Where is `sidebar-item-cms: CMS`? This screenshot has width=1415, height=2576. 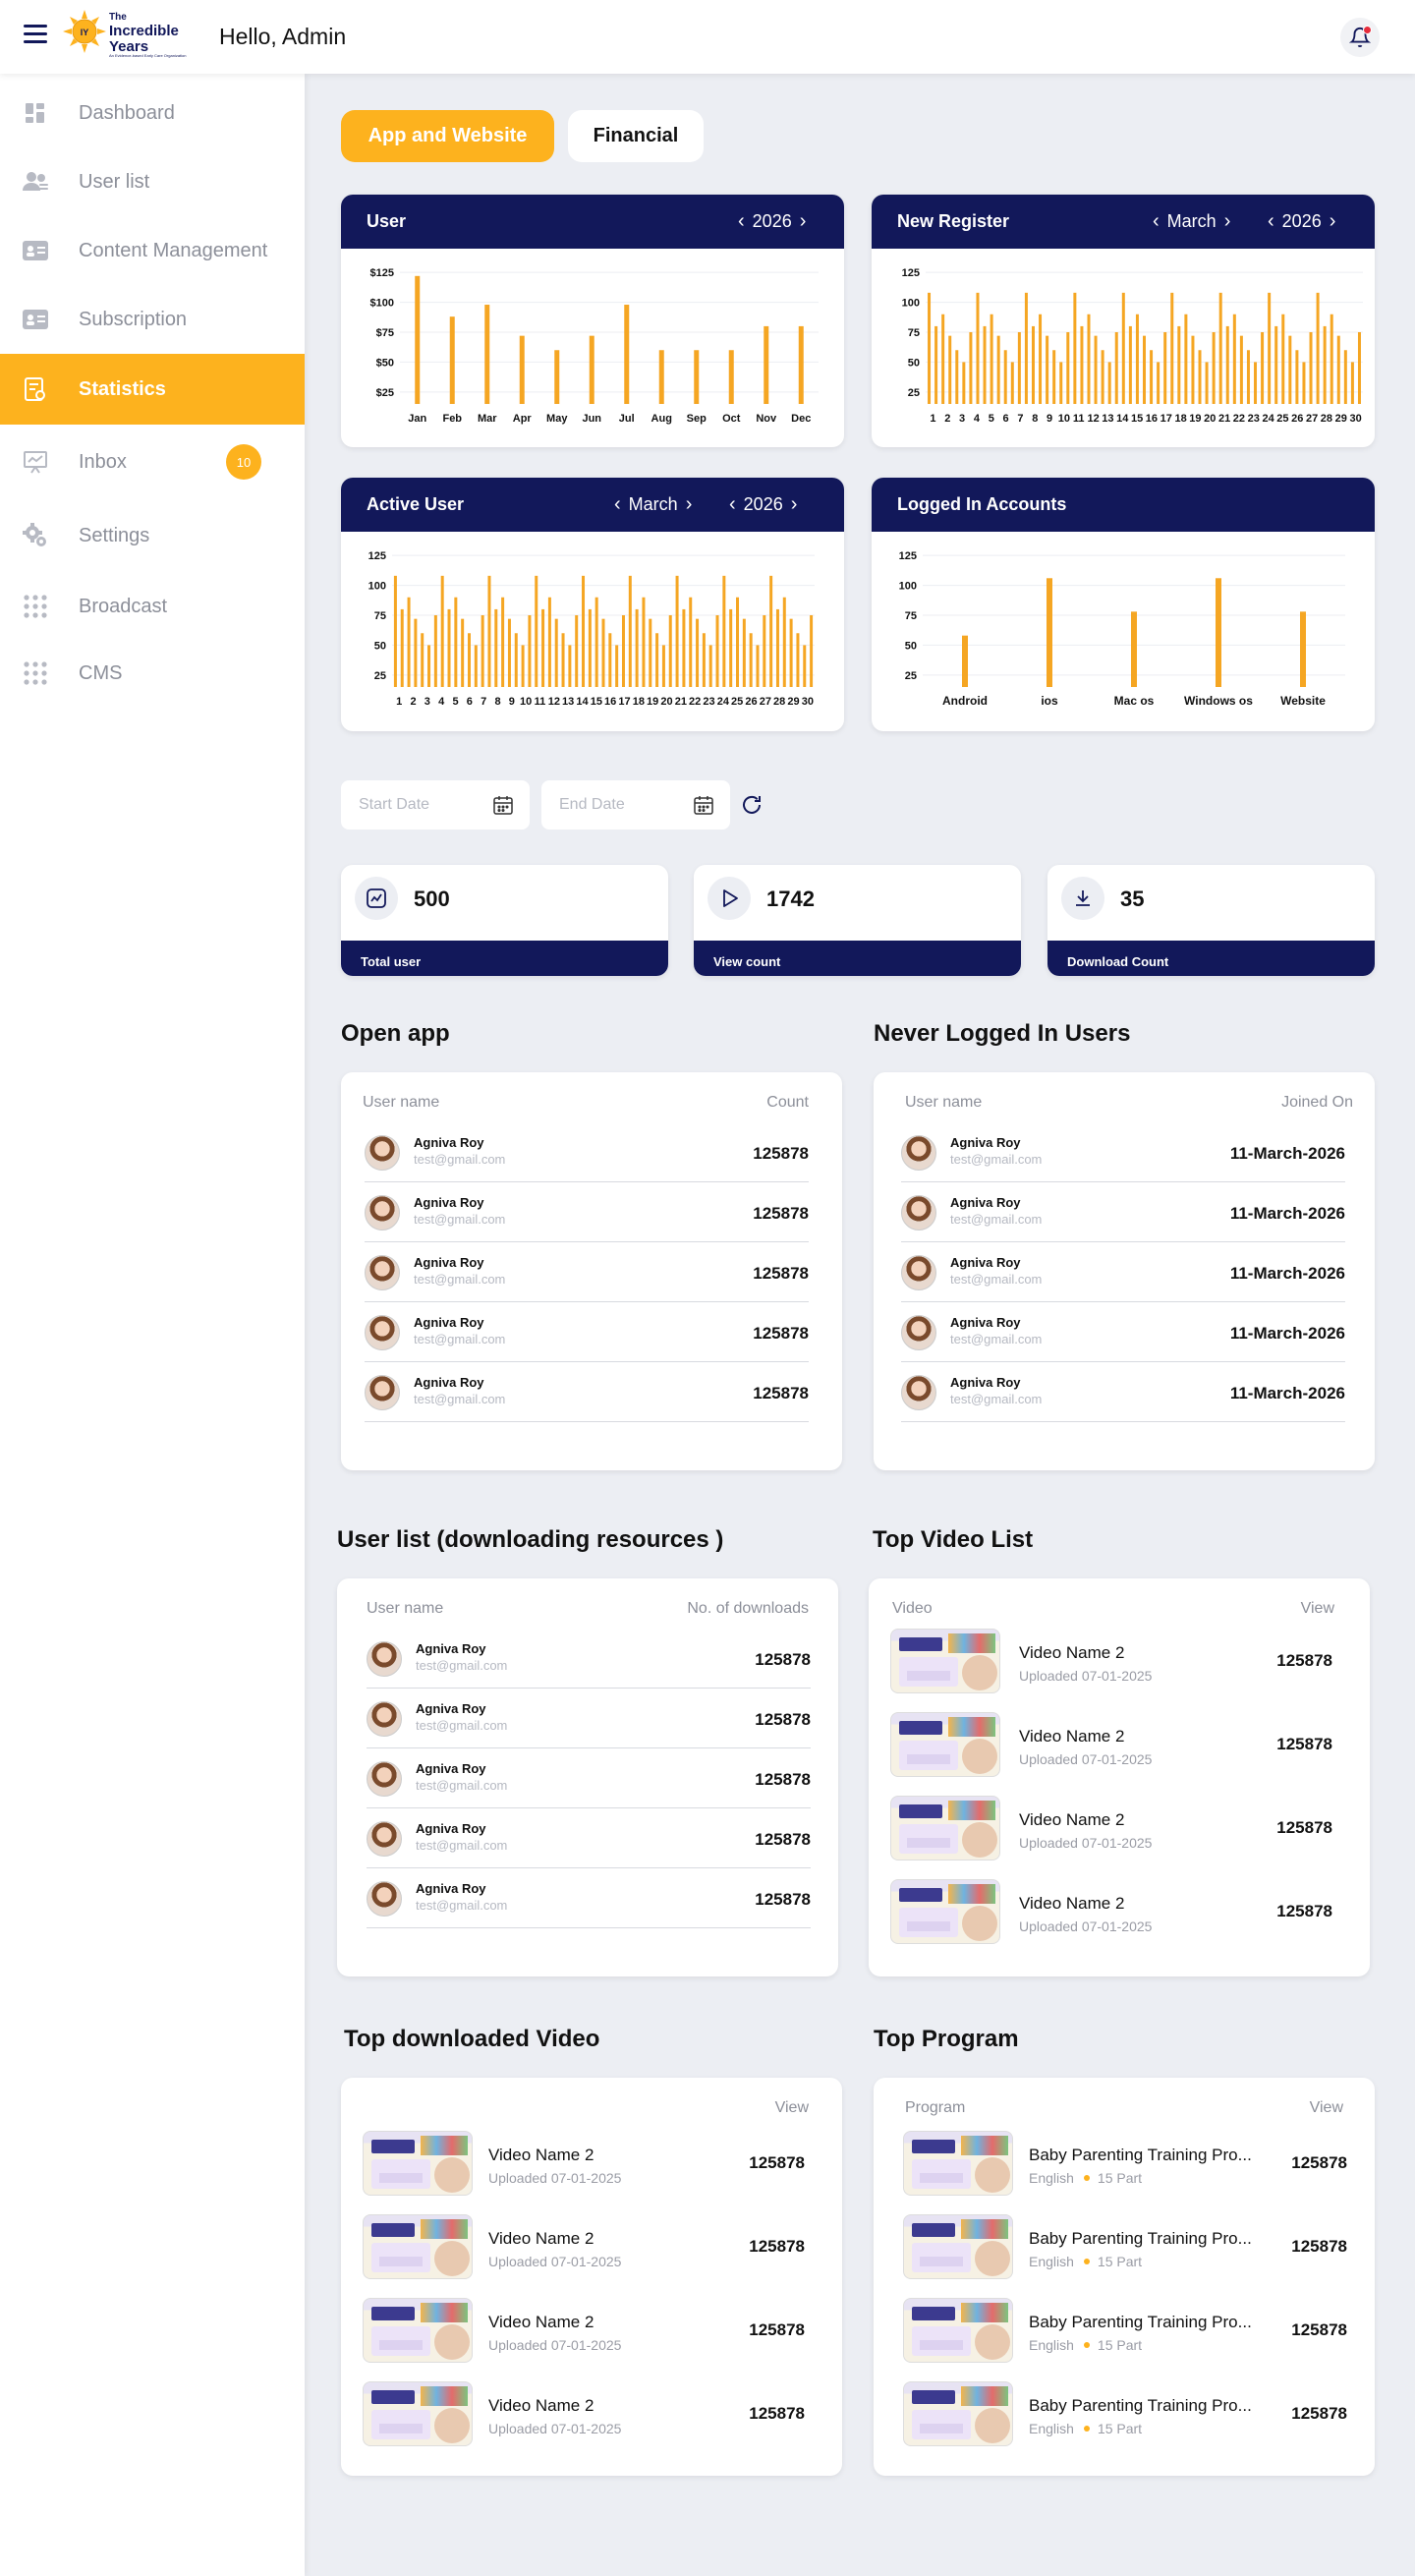 sidebar-item-cms: CMS is located at coordinates (152, 673).